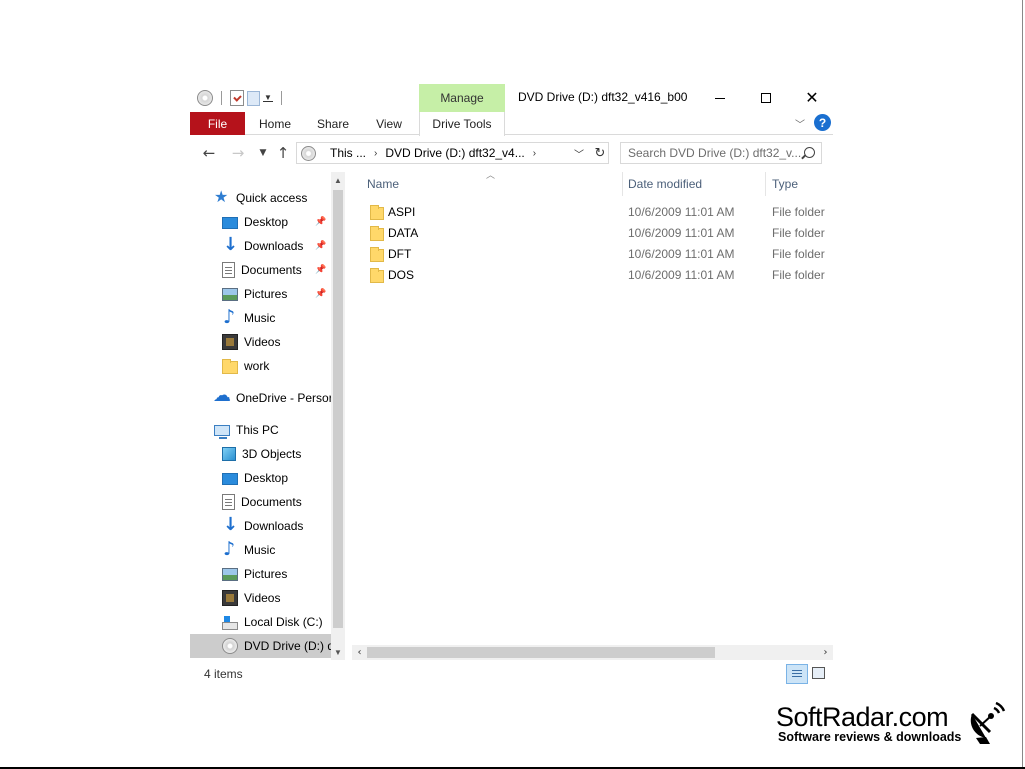 The height and width of the screenshot is (769, 1025). What do you see at coordinates (229, 454) in the screenshot?
I see `cube-icon` at bounding box center [229, 454].